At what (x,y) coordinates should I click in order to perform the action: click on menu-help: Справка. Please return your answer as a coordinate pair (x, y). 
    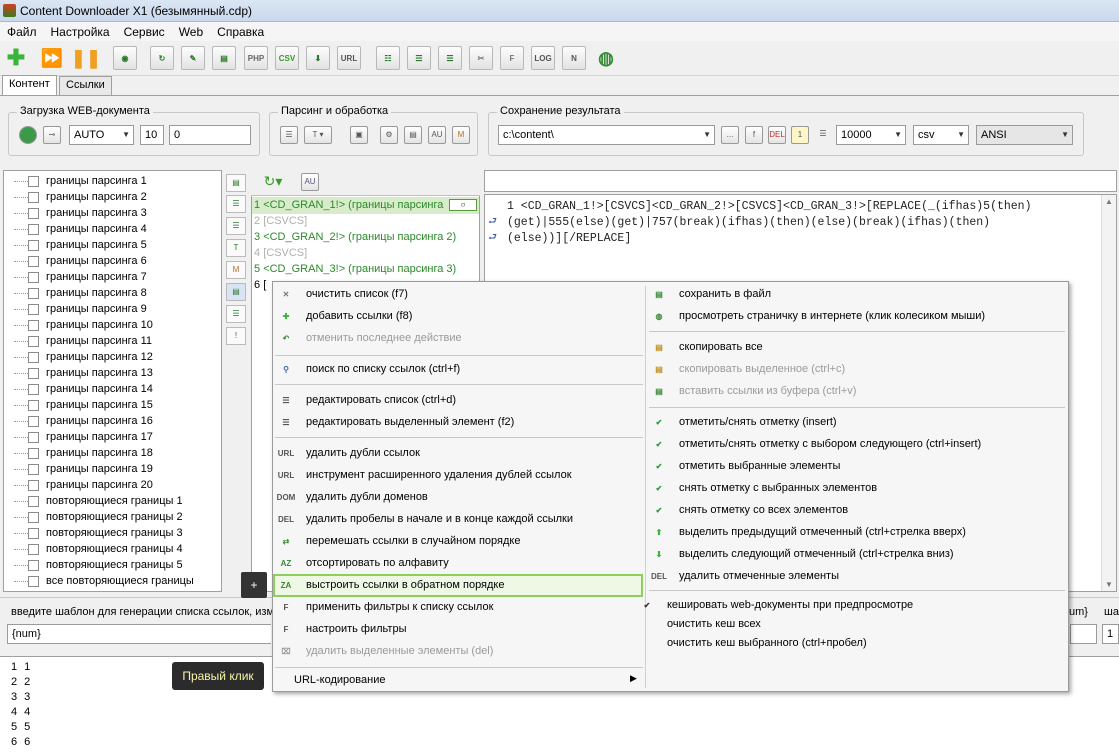
    Looking at the image, I should click on (240, 32).